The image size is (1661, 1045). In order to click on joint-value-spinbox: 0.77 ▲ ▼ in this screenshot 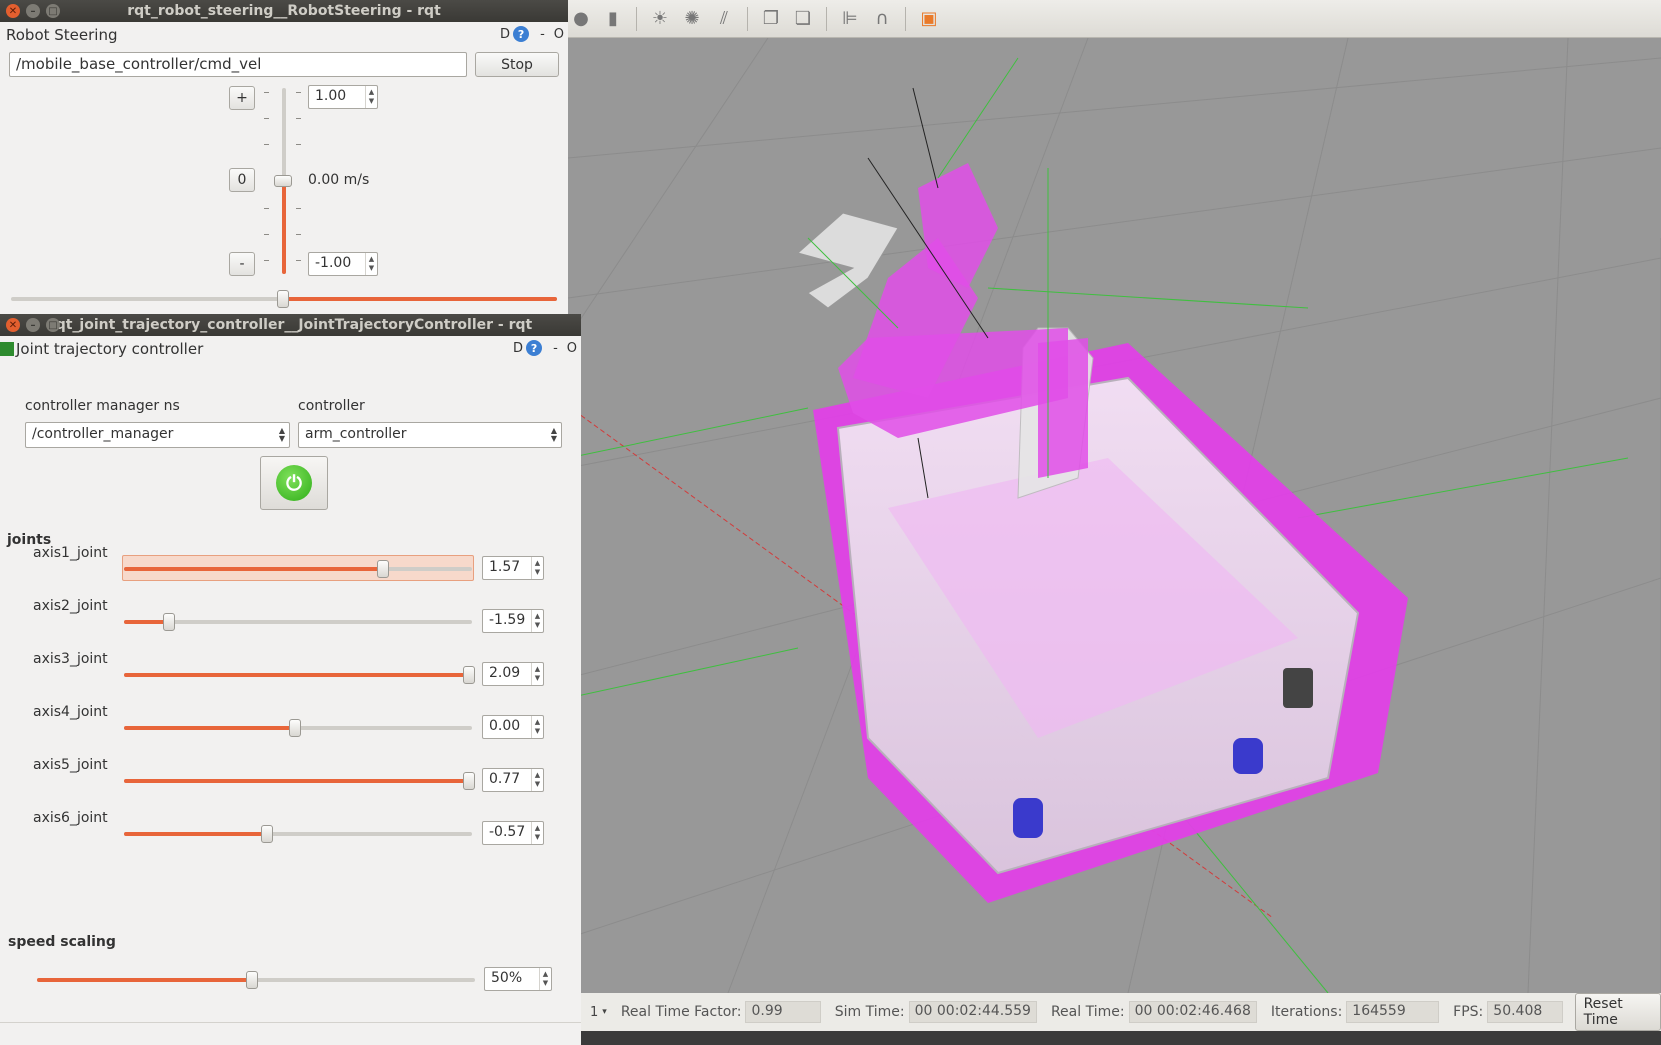, I will do `click(513, 780)`.